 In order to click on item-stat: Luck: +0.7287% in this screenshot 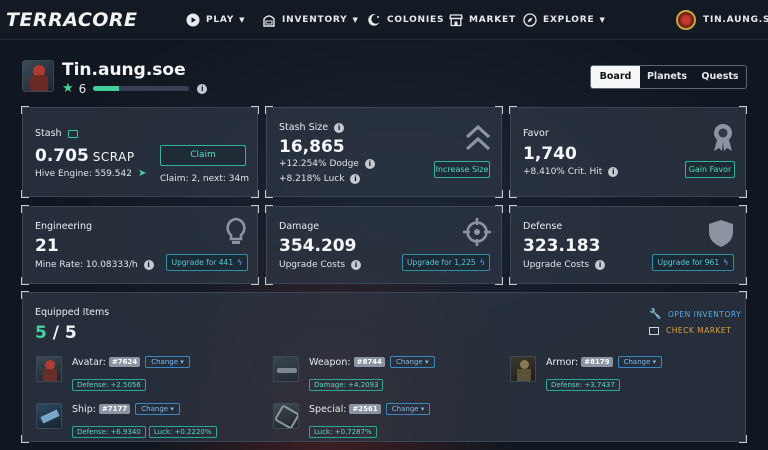, I will do `click(343, 432)`.